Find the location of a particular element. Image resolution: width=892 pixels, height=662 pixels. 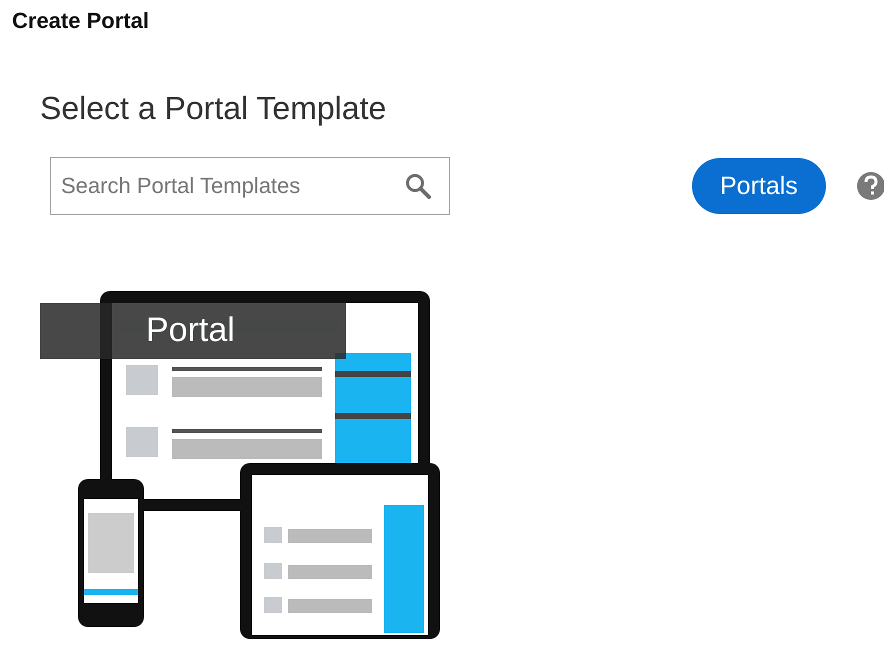

page-title: Create Portal is located at coordinates (81, 21).